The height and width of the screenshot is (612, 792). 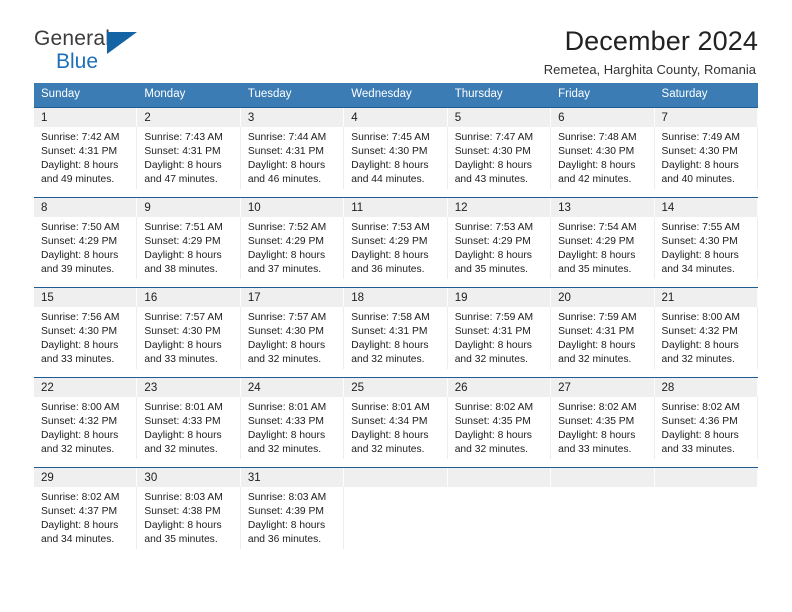 I want to click on day-number: 24, so click(x=292, y=387).